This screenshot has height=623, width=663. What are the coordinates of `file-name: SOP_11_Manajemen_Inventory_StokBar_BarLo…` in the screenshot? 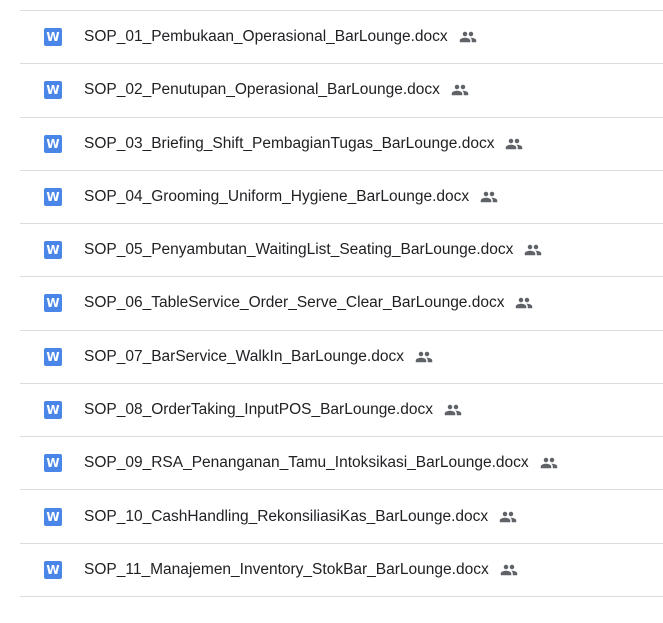 It's located at (286, 570).